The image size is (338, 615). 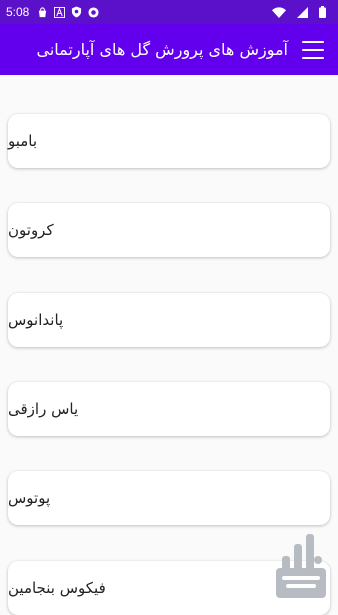 What do you see at coordinates (29, 498) in the screenshot?
I see `list-item-label: پوتوس` at bounding box center [29, 498].